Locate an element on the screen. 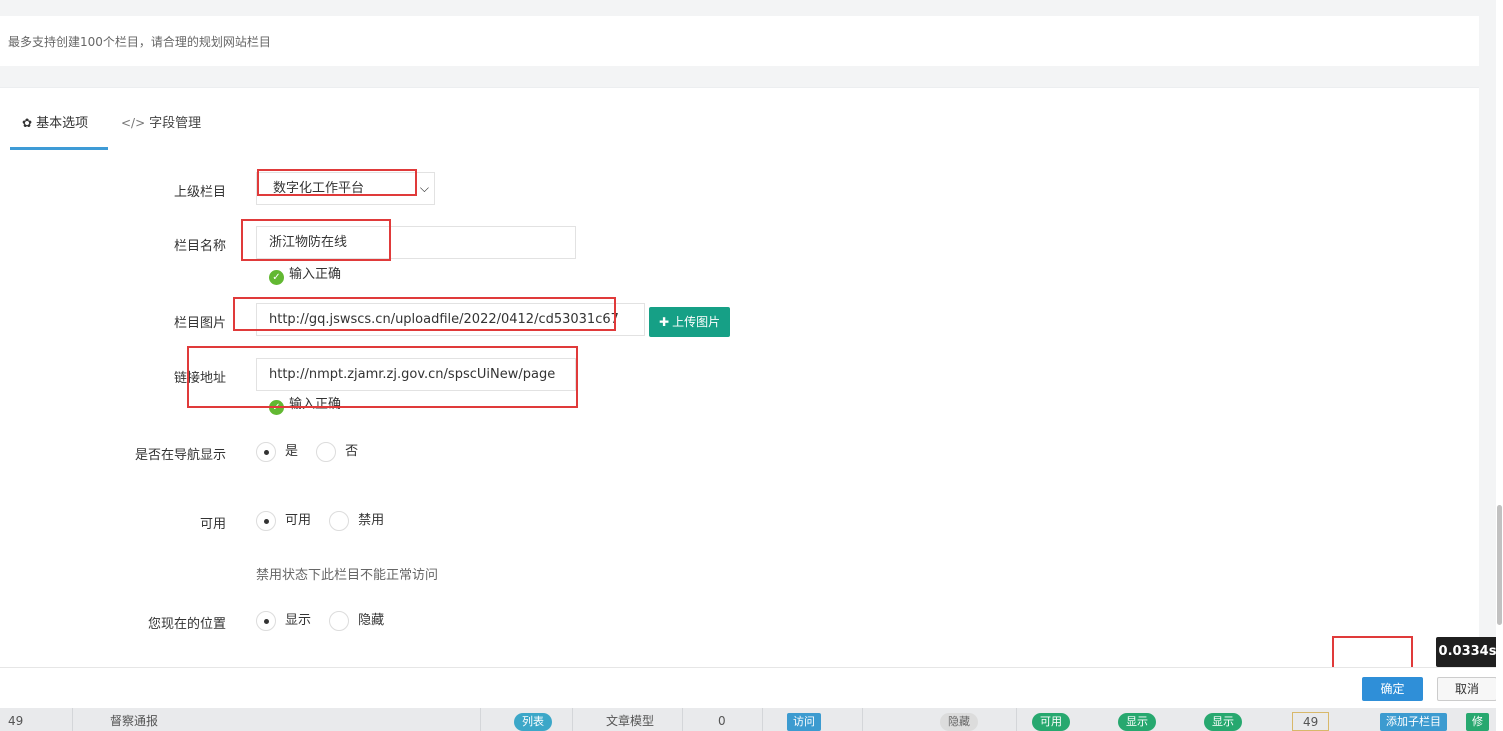 The height and width of the screenshot is (731, 1503). bg-enabled-toggle: 可用 is located at coordinates (1051, 722).